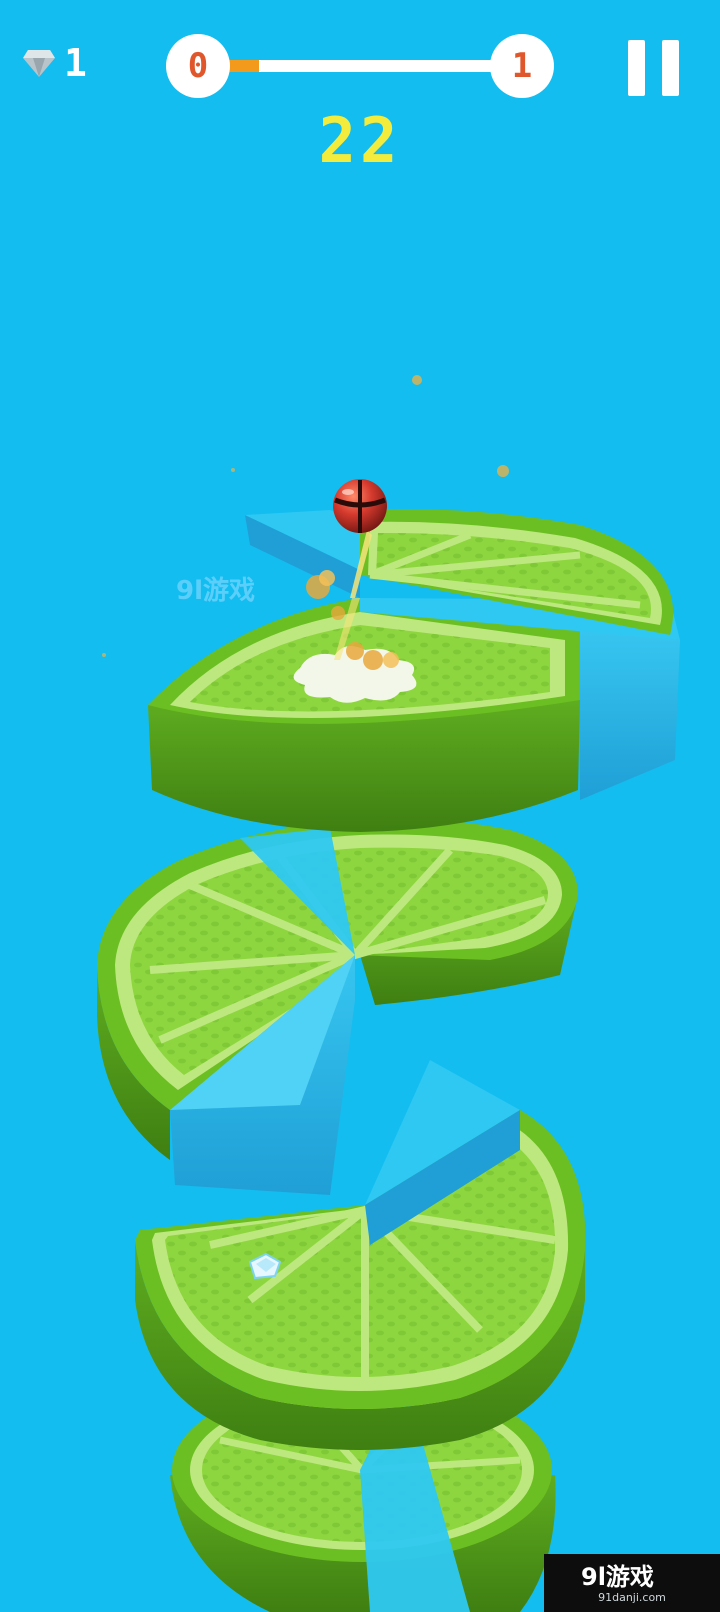 The image size is (720, 1612). I want to click on diamond-icon, so click(39, 63).